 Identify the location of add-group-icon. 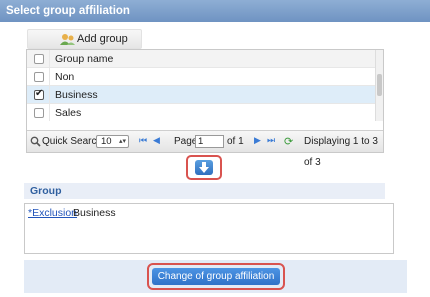
(67, 39).